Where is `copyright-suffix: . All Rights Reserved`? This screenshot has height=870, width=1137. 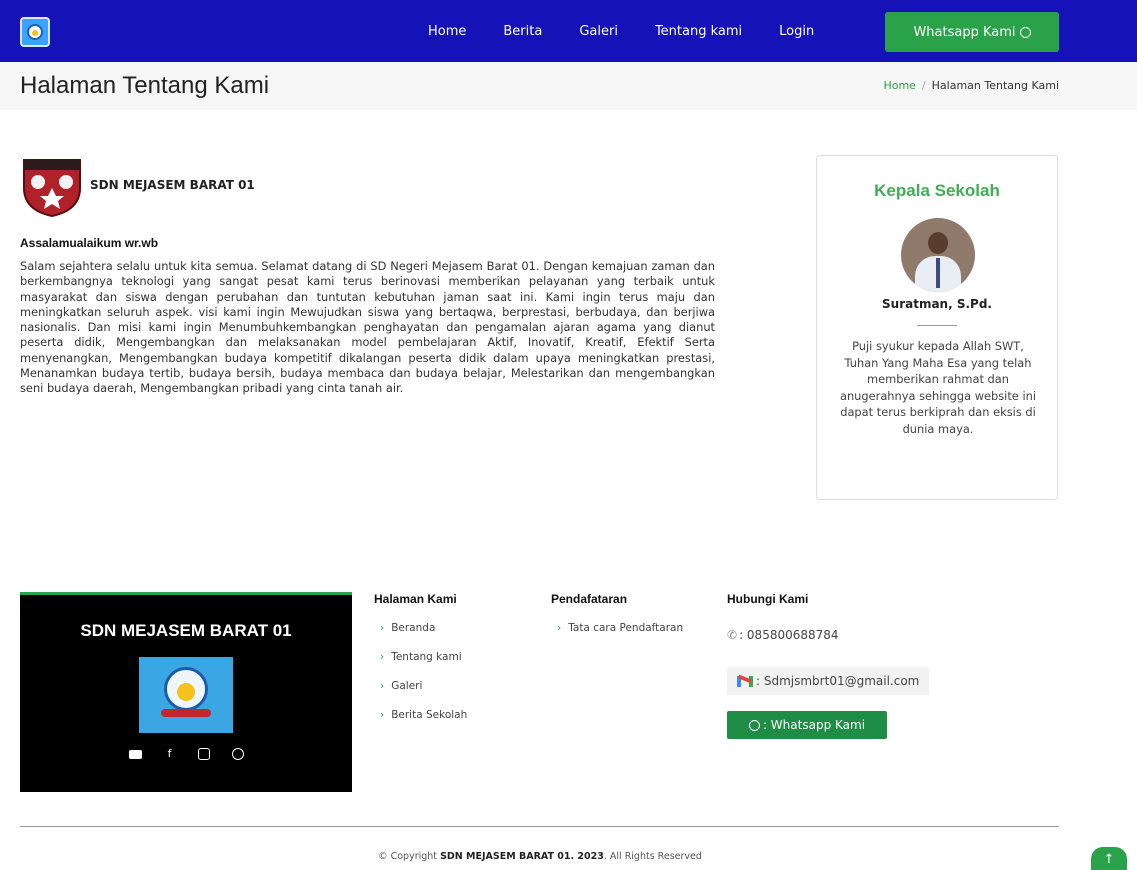 copyright-suffix: . All Rights Reserved is located at coordinates (652, 856).